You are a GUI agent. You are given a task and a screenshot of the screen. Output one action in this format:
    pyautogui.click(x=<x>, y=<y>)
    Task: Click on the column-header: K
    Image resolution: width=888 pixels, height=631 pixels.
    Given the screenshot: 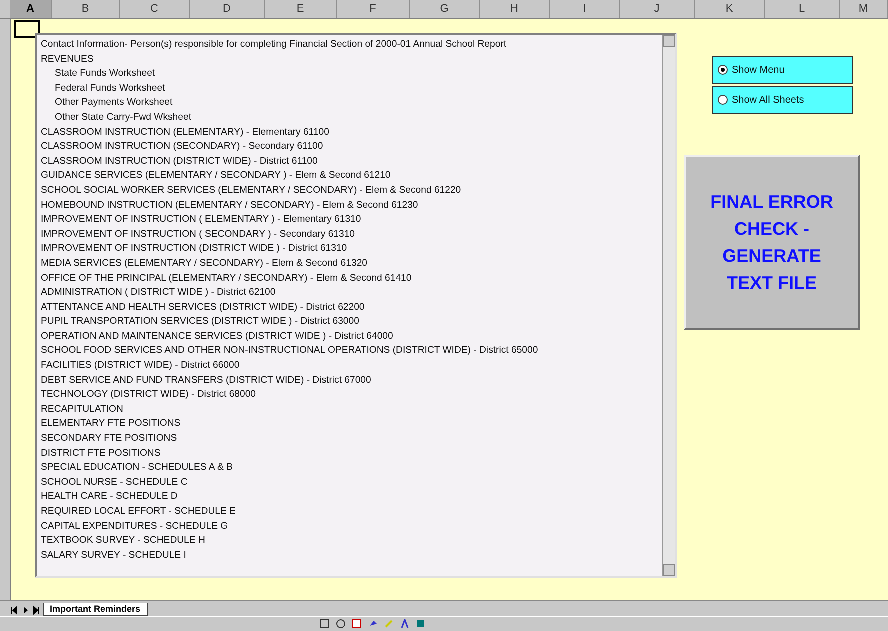 What is the action you would take?
    pyautogui.click(x=730, y=9)
    